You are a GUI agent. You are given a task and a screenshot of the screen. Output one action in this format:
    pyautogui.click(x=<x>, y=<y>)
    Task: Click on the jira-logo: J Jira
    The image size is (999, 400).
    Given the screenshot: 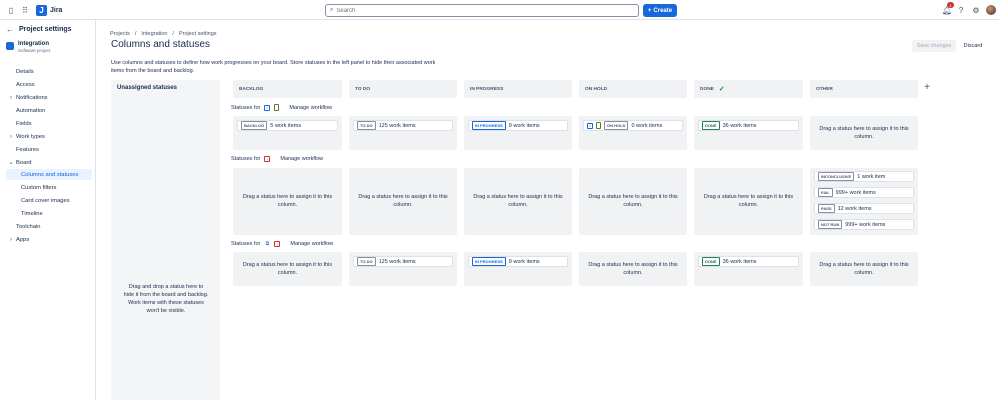 What is the action you would take?
    pyautogui.click(x=49, y=10)
    